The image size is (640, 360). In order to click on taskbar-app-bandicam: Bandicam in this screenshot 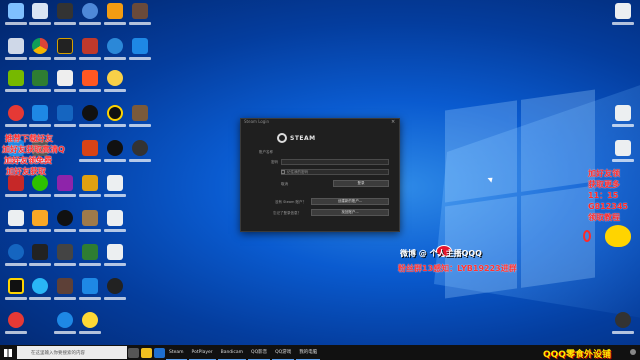, I will do `click(232, 352)`.